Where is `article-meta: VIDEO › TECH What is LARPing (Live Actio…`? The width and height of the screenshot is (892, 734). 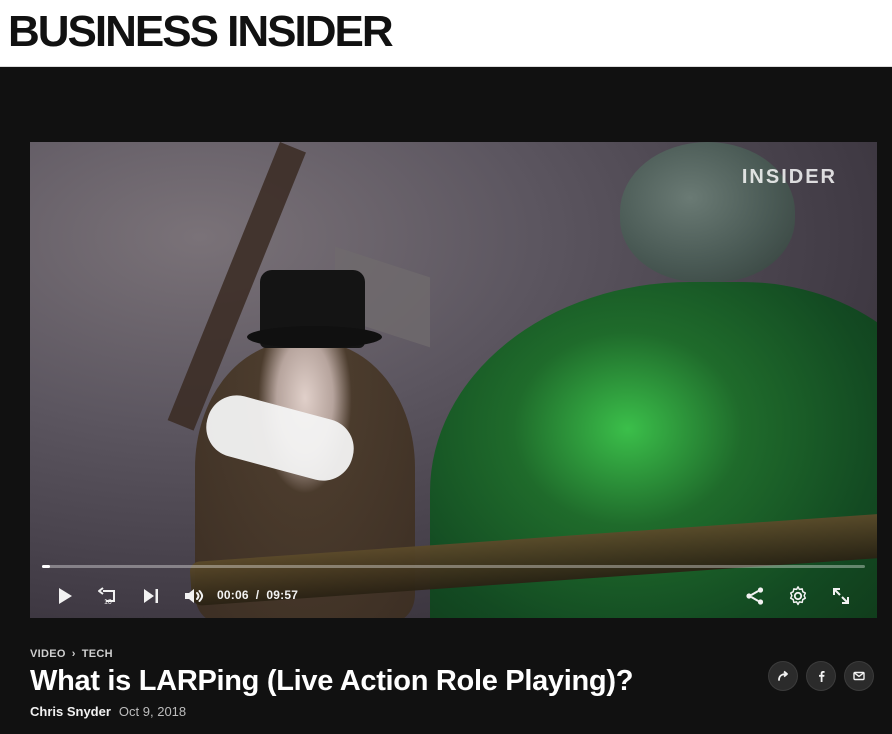 article-meta: VIDEO › TECH What is LARPing (Live Actio… is located at coordinates (401, 683).